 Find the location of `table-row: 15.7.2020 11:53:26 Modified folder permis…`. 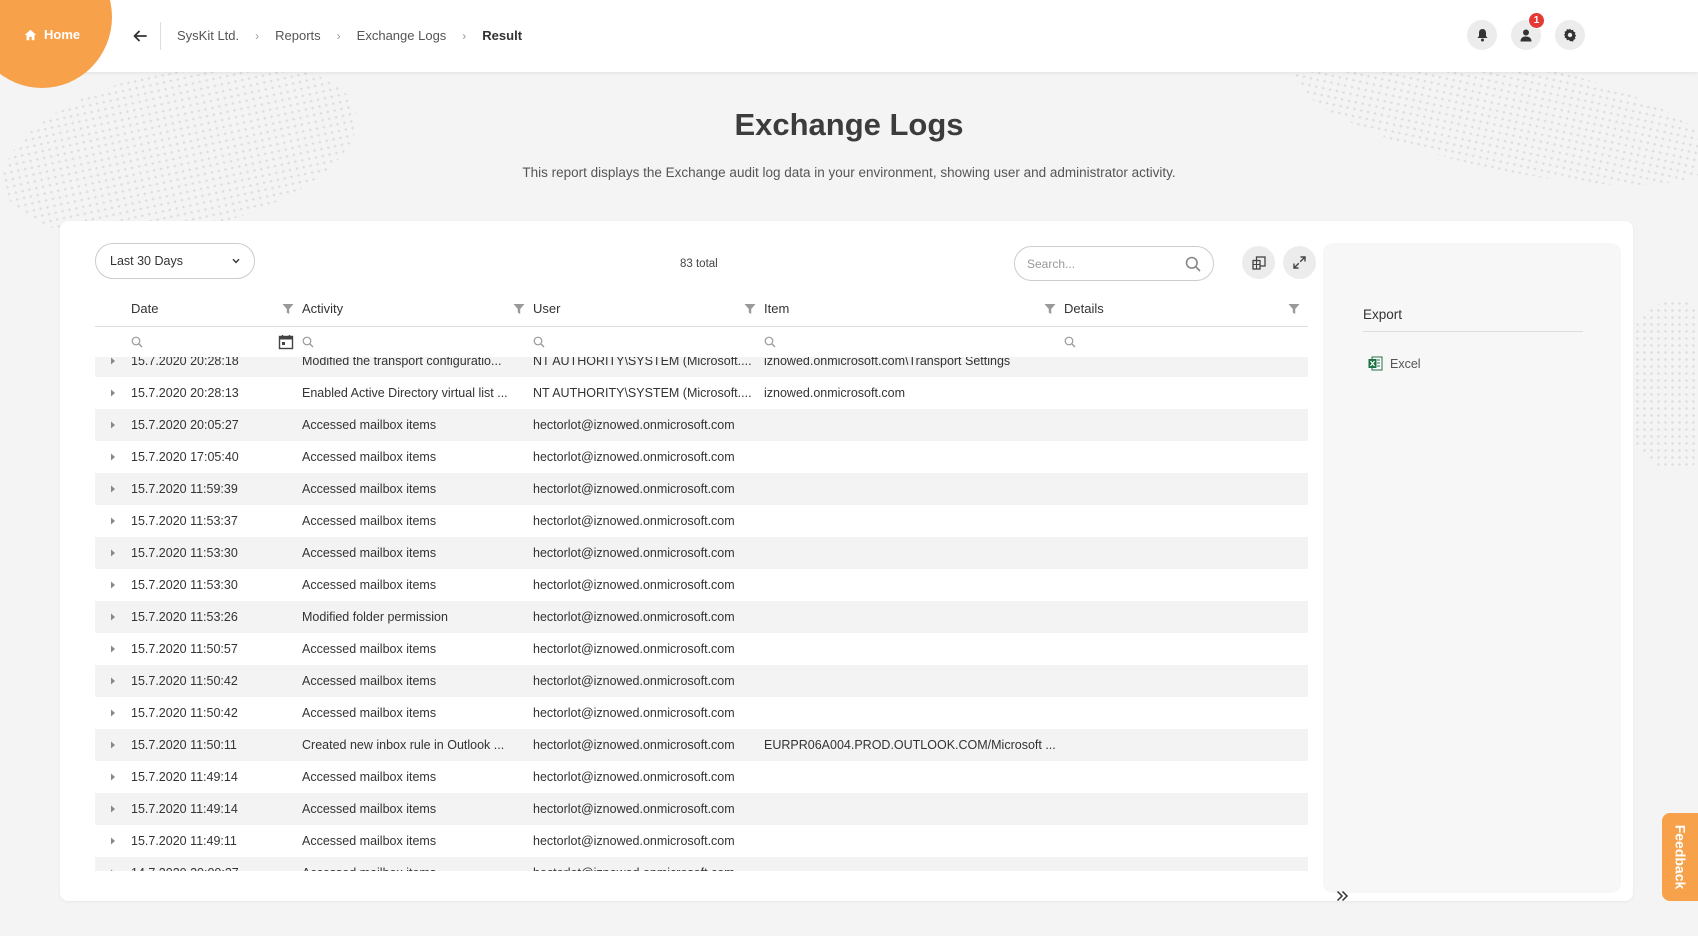

table-row: 15.7.2020 11:53:26 Modified folder permis… is located at coordinates (701, 617).